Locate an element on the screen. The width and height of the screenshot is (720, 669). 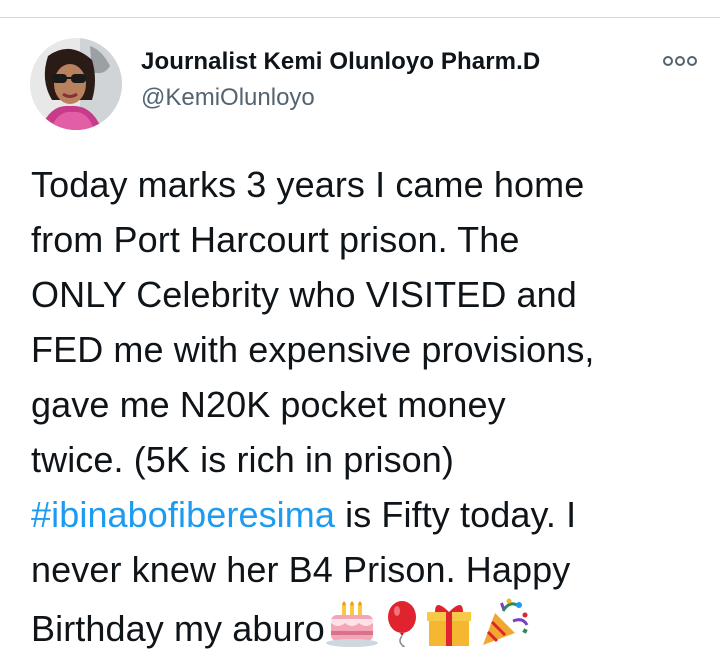
author-display-name: Journalist Kemi Olunloyo Pharm.D is located at coordinates (340, 62).